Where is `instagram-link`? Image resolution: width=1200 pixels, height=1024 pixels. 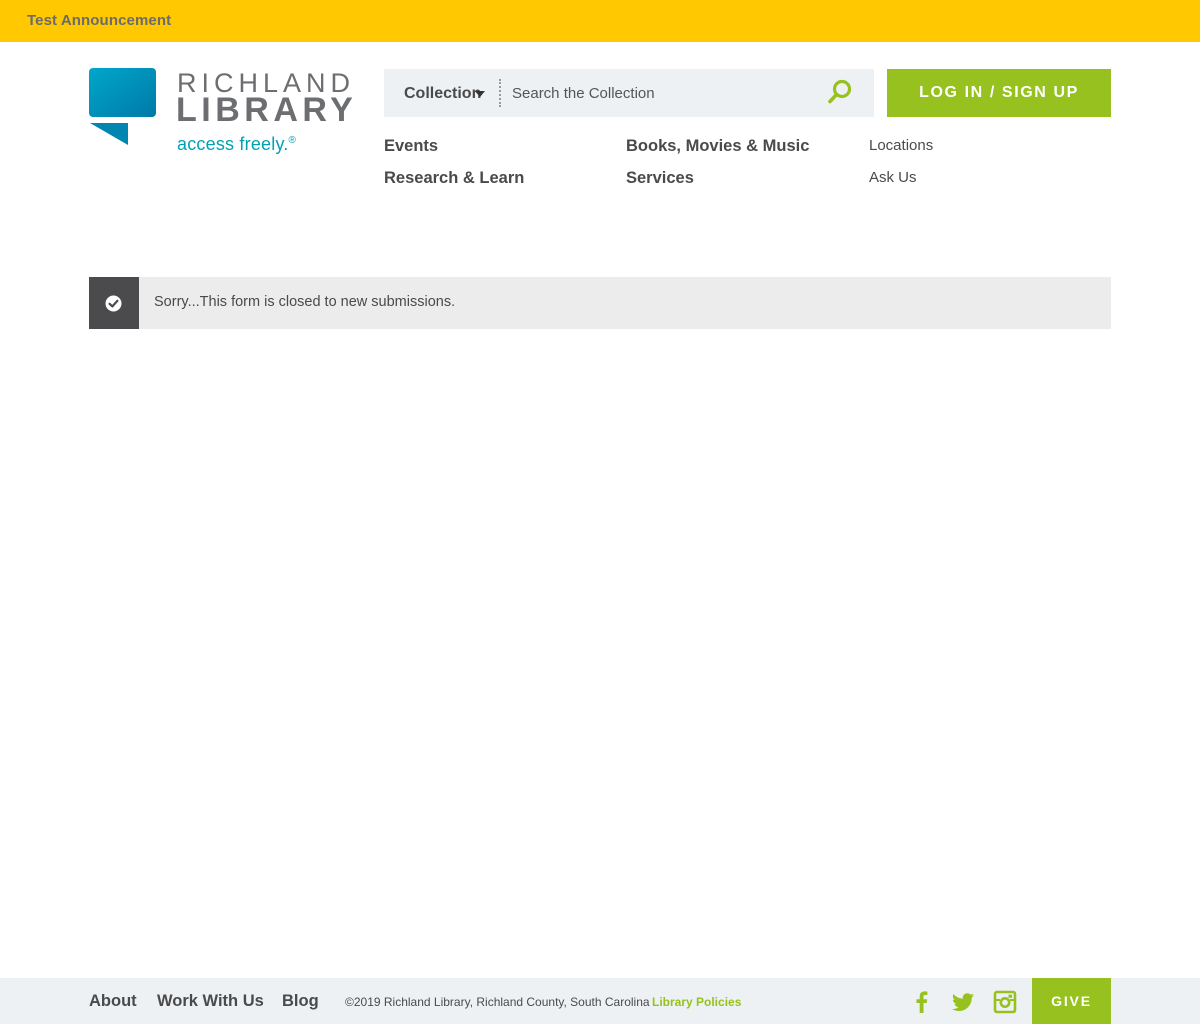
instagram-link is located at coordinates (1005, 1002).